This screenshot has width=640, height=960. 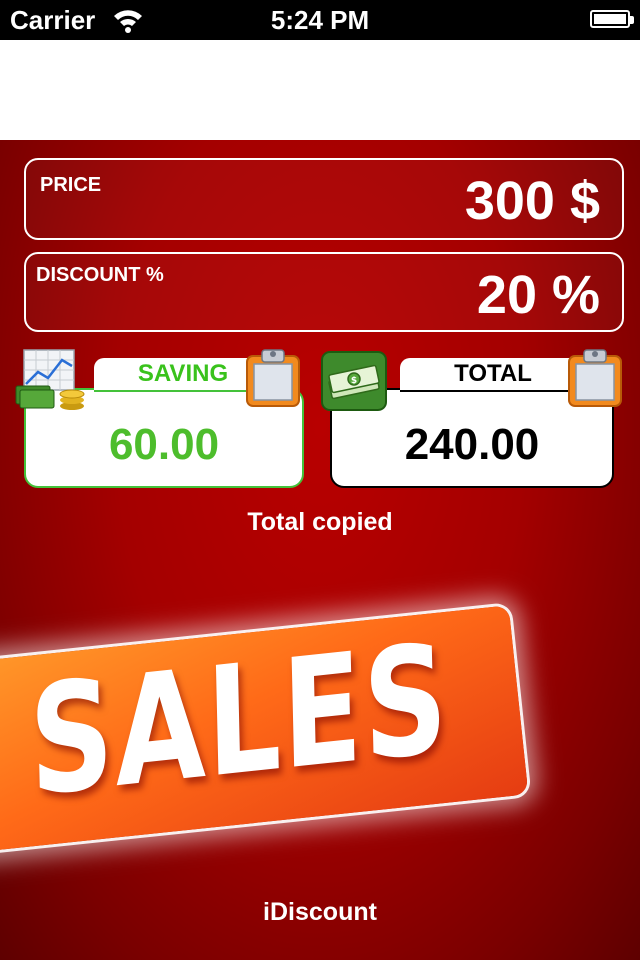 What do you see at coordinates (273, 378) in the screenshot?
I see `copy-saving-clipboard-icon` at bounding box center [273, 378].